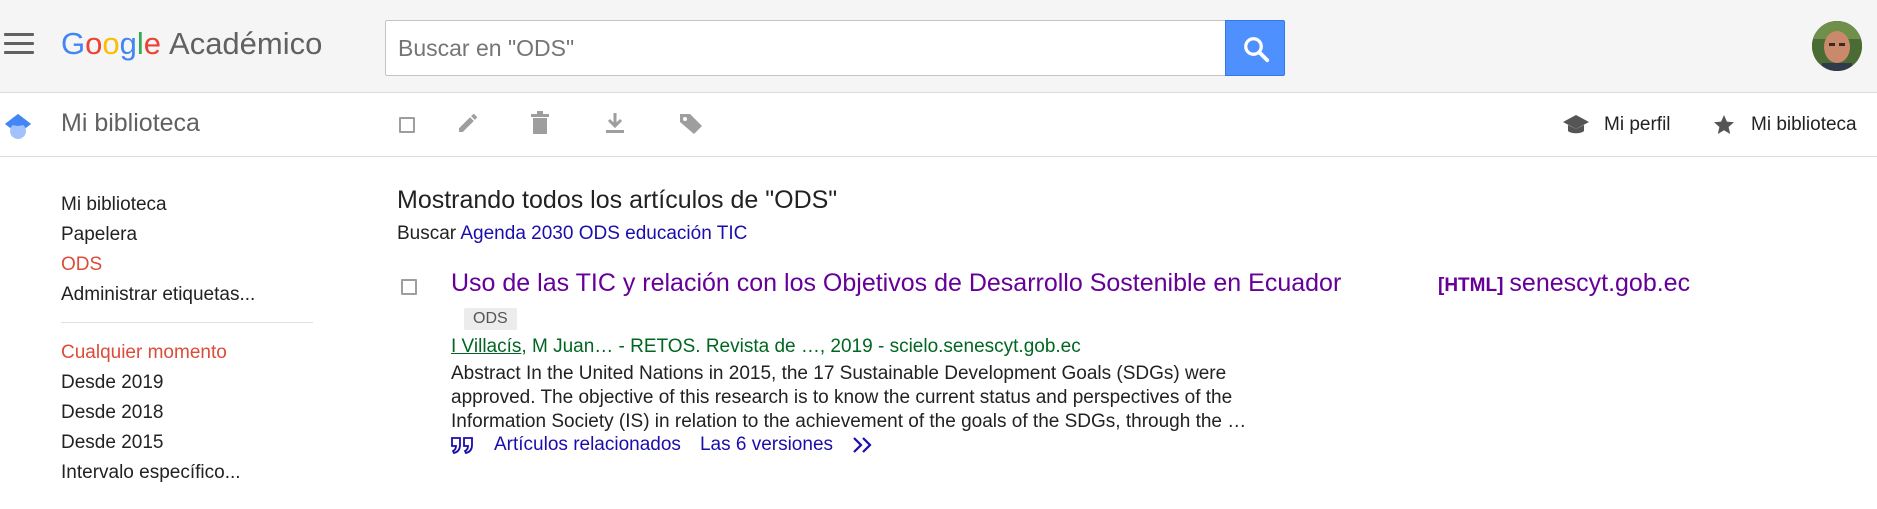 The width and height of the screenshot is (1877, 509). I want to click on result-actions: Artículos relacionados Las 6 versiones, so click(663, 445).